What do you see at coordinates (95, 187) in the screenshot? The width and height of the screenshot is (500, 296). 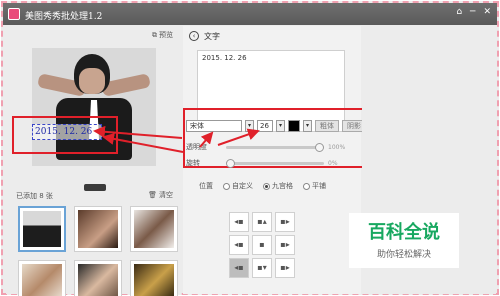 I see `collapse-button` at bounding box center [95, 187].